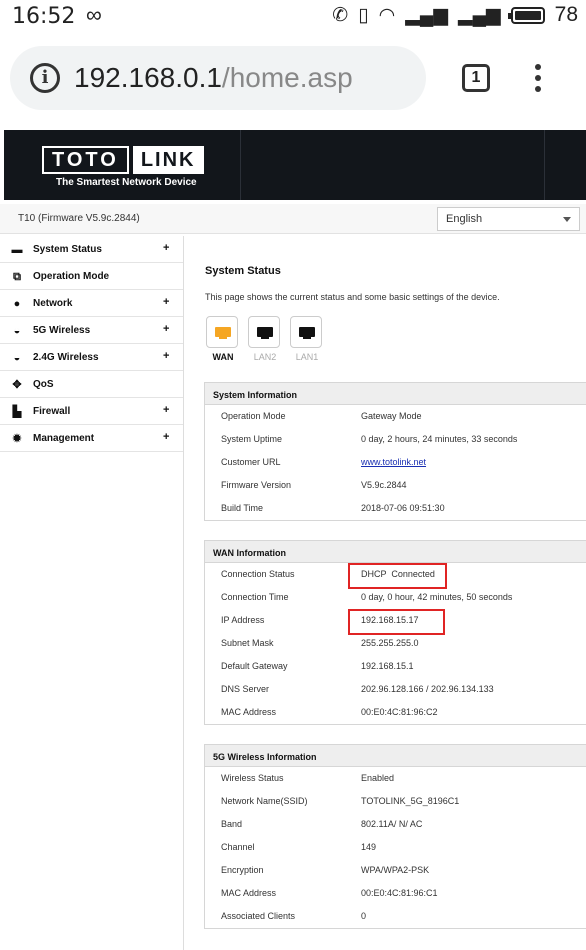 This screenshot has width=586, height=950. Describe the element at coordinates (265, 357) in the screenshot. I see `port-label: LAN2` at that location.